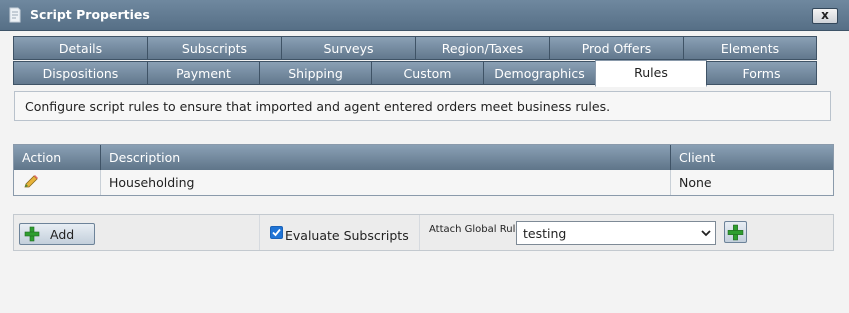 This screenshot has width=849, height=313. I want to click on tab-surveys: Surveys, so click(348, 48).